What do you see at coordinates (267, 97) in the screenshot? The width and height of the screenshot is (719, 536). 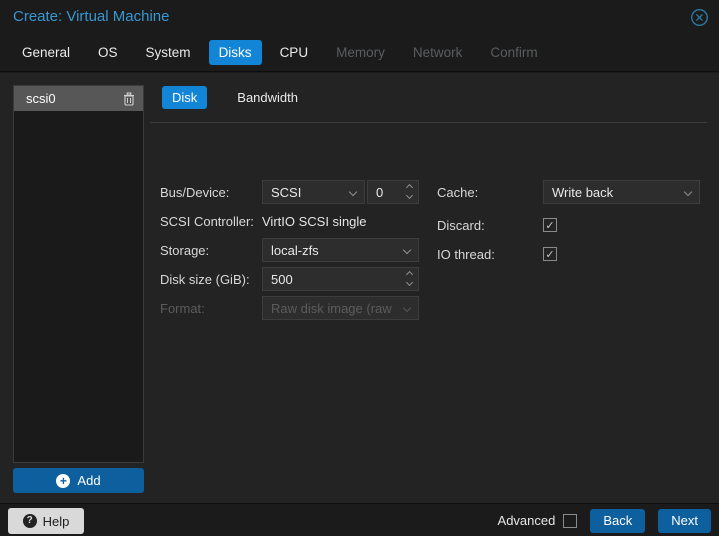 I see `tab-bandwidth: Bandwidth` at bounding box center [267, 97].